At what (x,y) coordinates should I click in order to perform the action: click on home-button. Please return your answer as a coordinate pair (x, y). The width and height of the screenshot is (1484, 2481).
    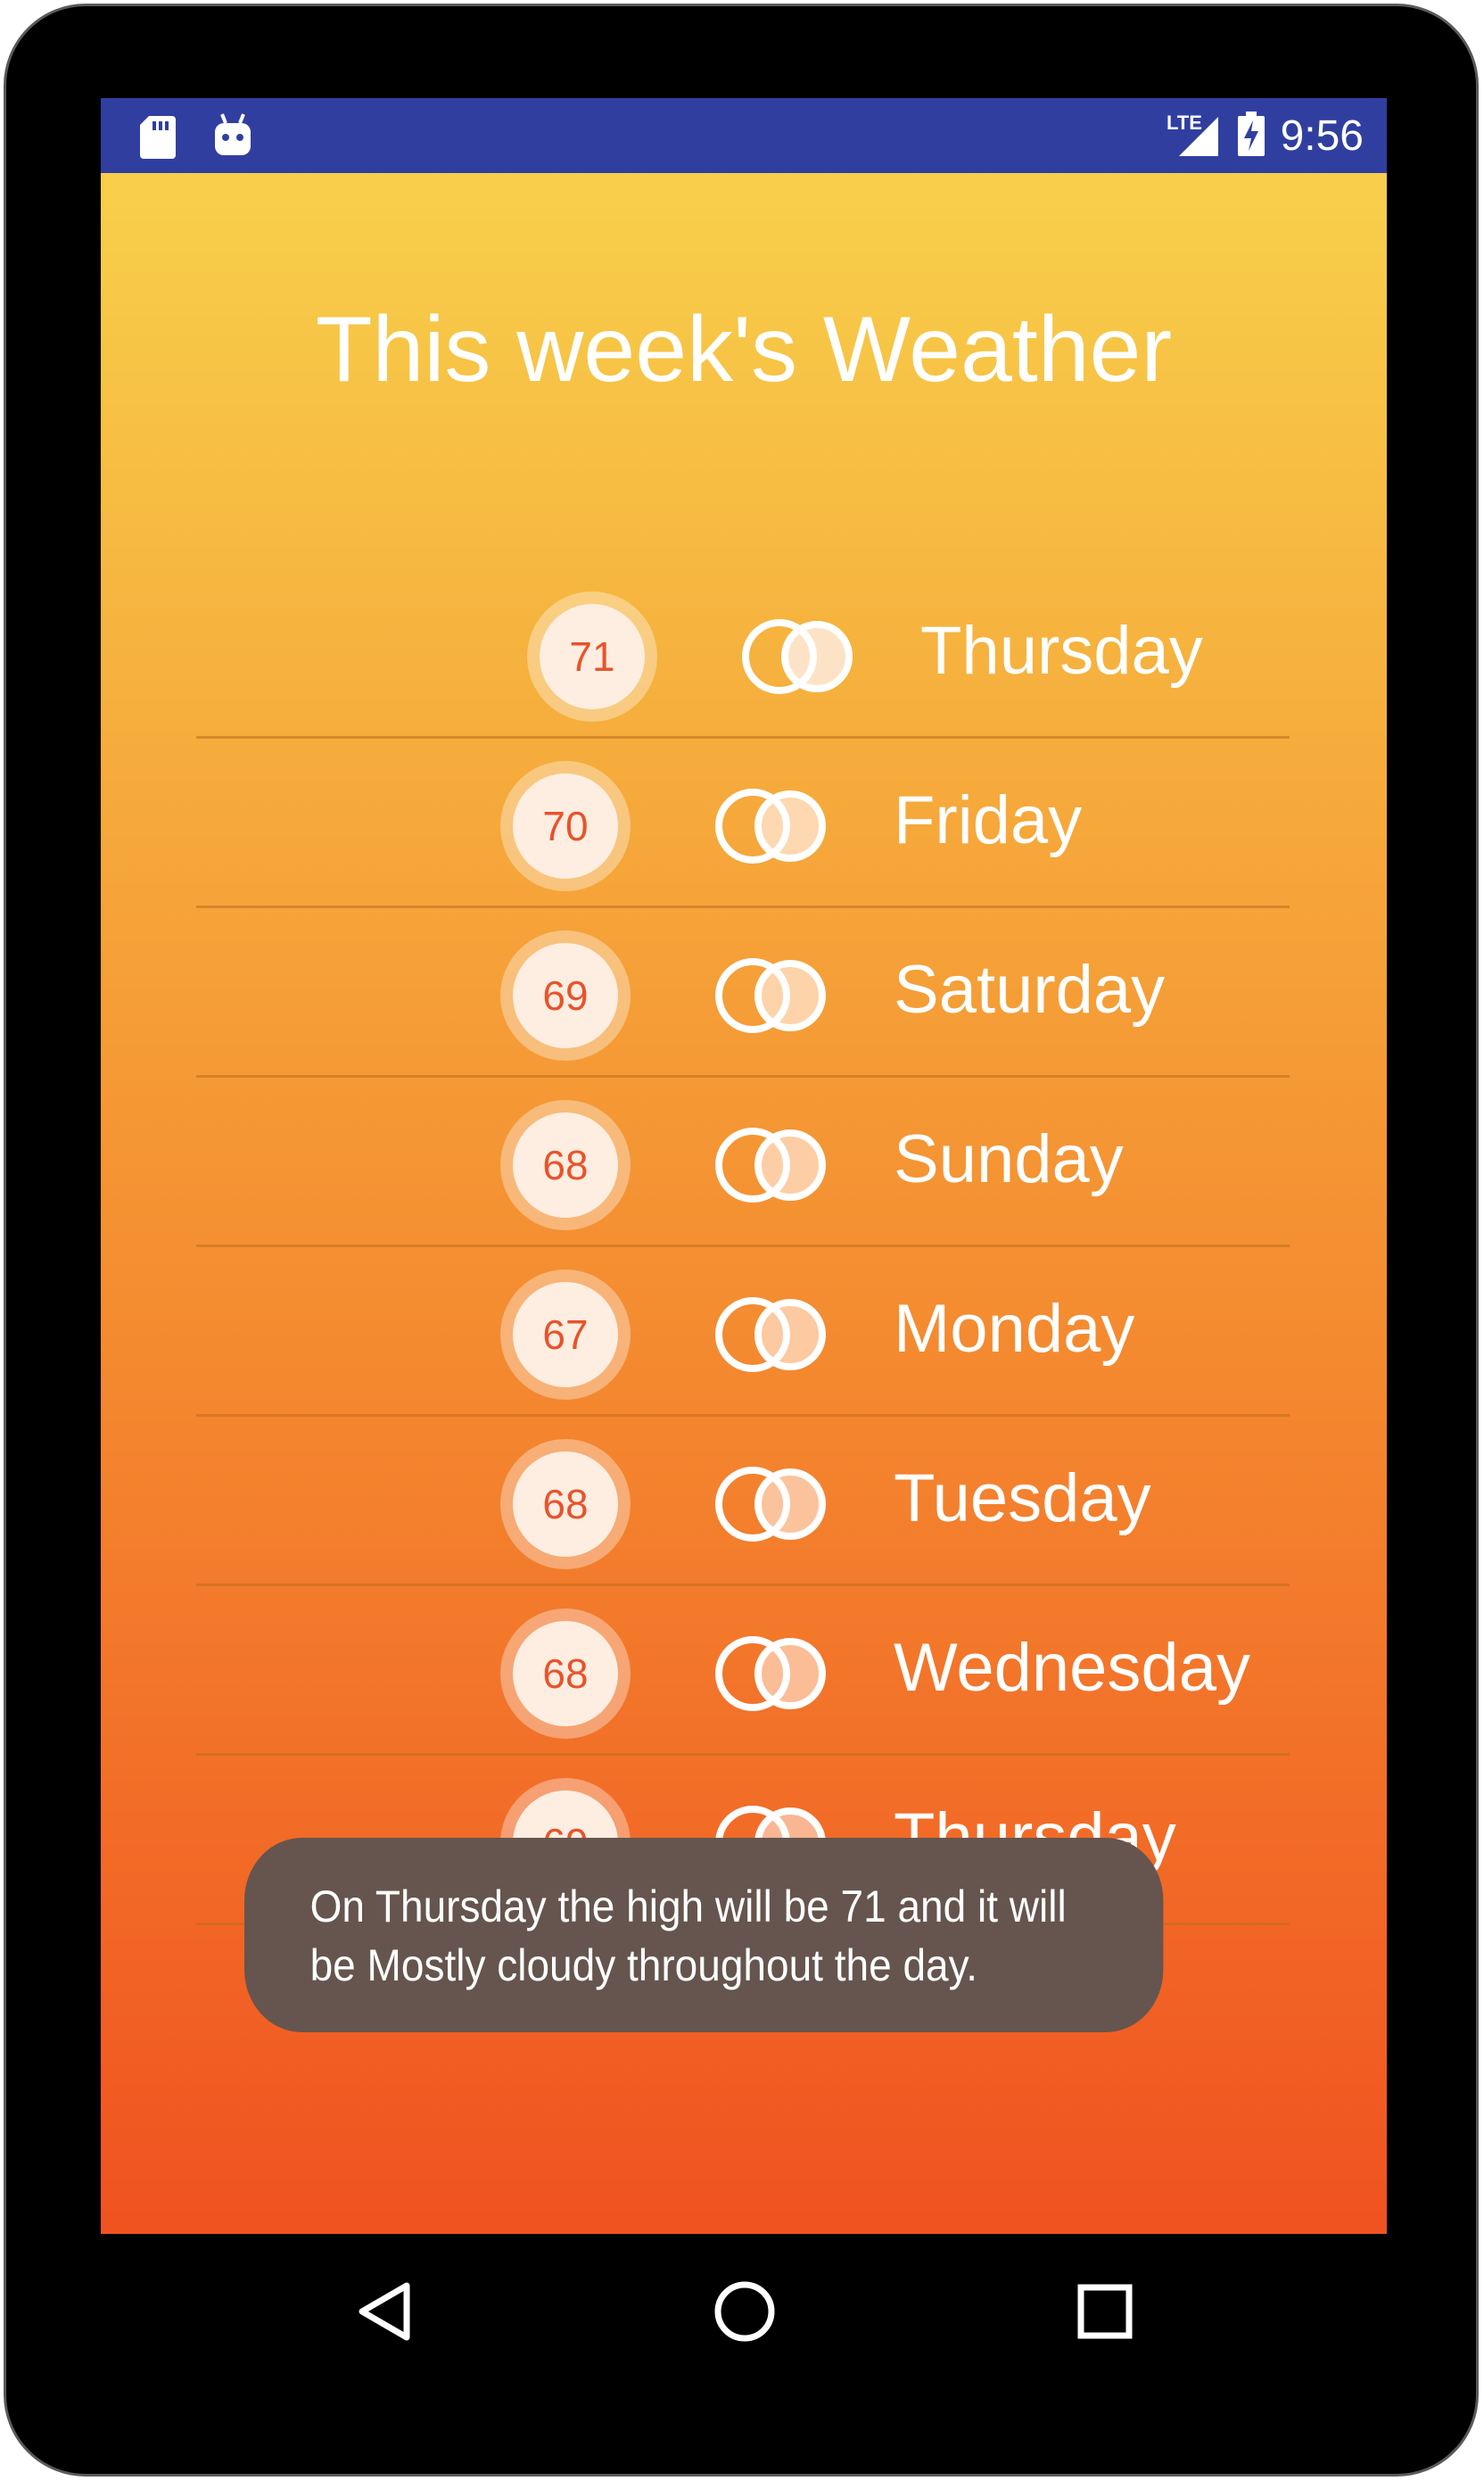
    Looking at the image, I should click on (744, 2312).